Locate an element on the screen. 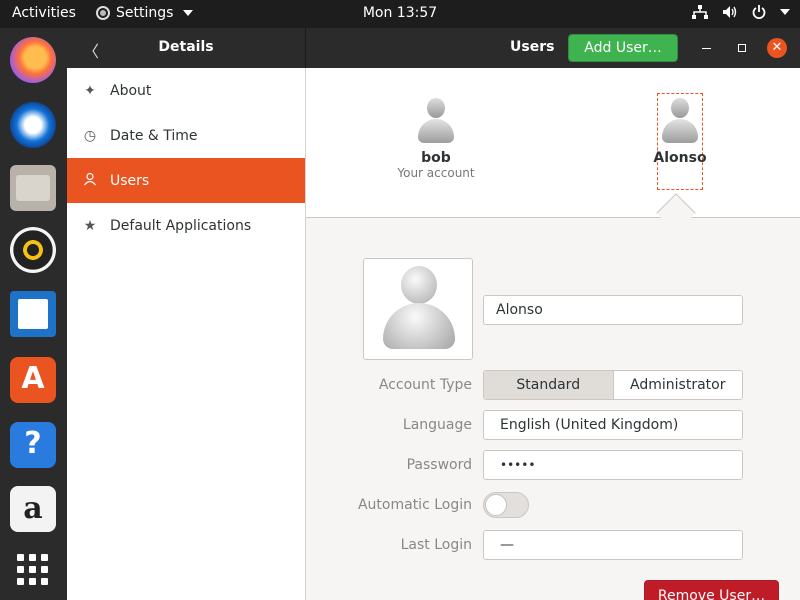 Image resolution: width=800 pixels, height=600 pixels. dock: A ? a is located at coordinates (33, 314).